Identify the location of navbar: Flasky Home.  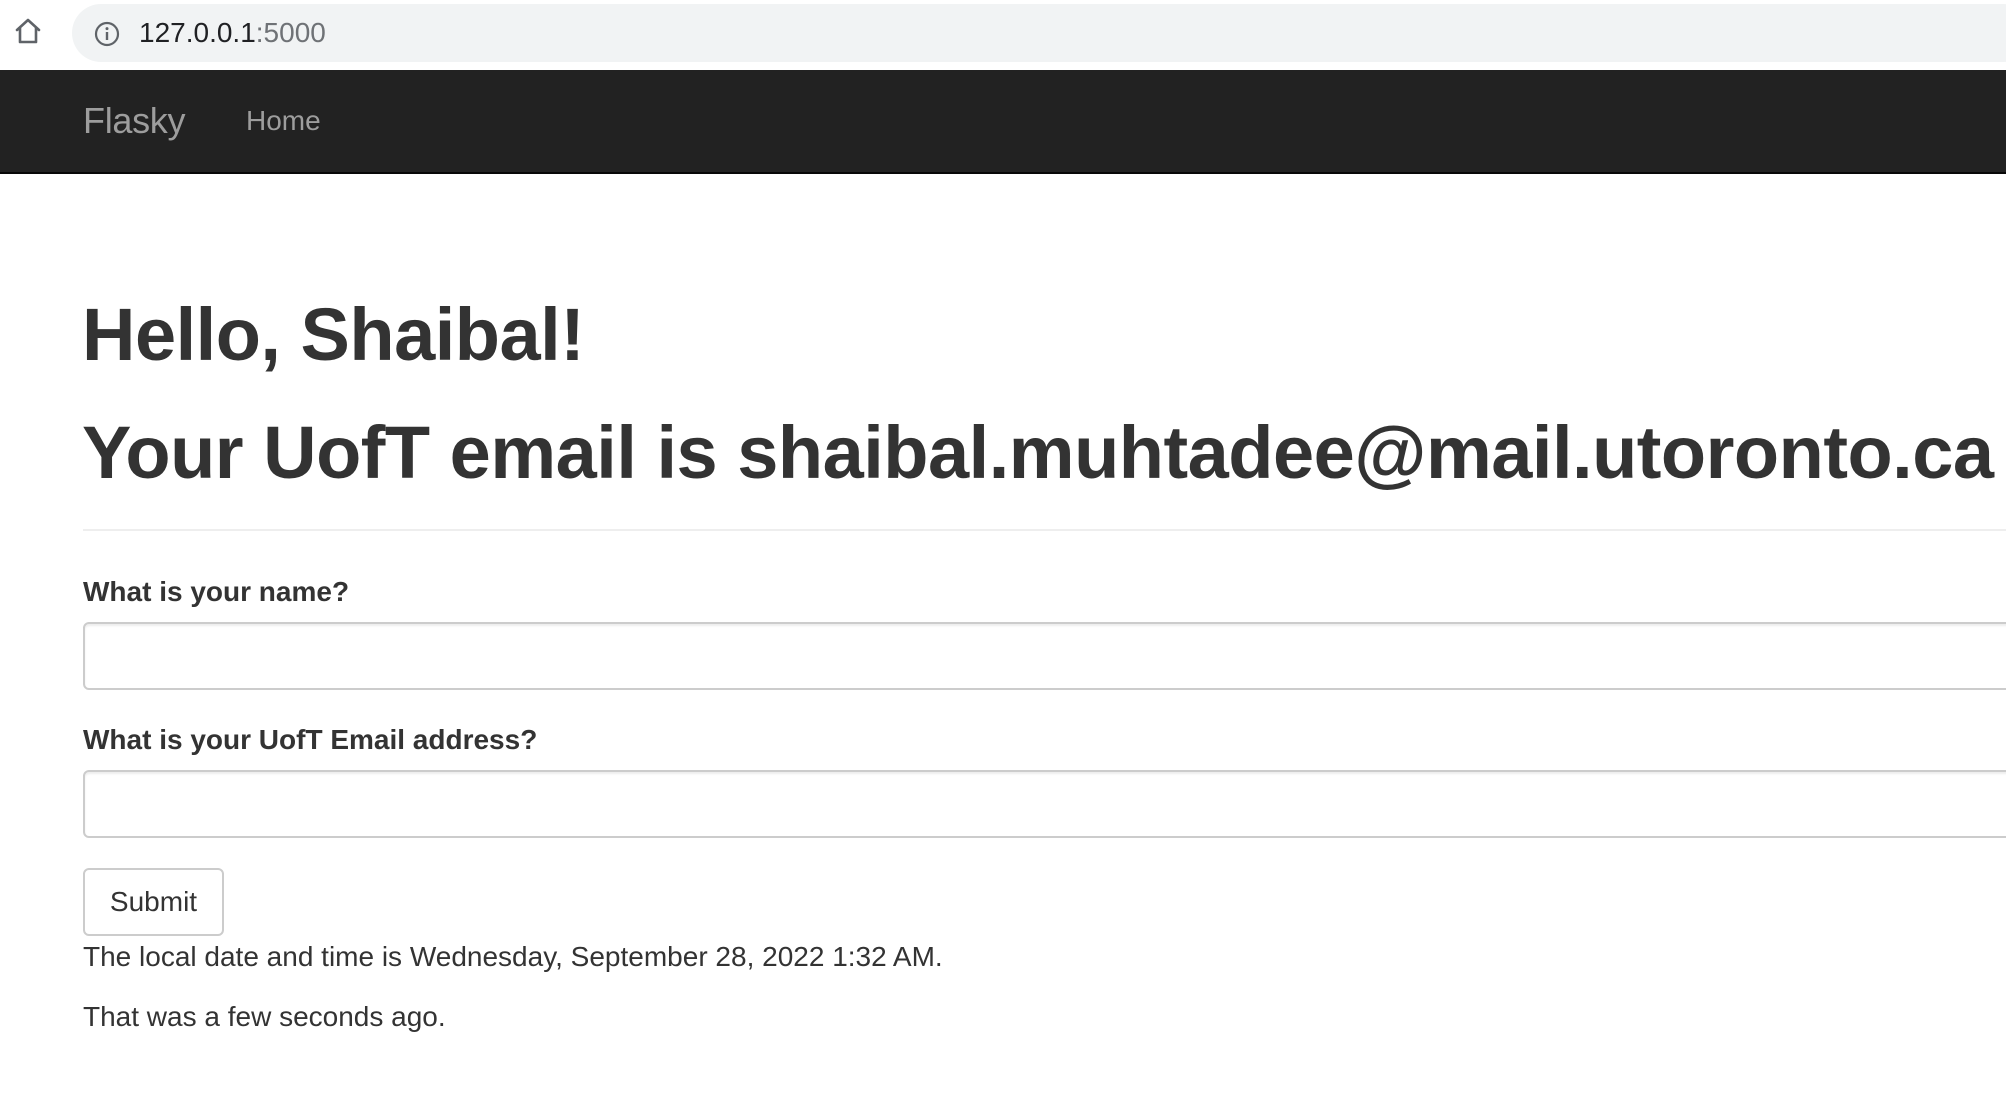
(1003, 122).